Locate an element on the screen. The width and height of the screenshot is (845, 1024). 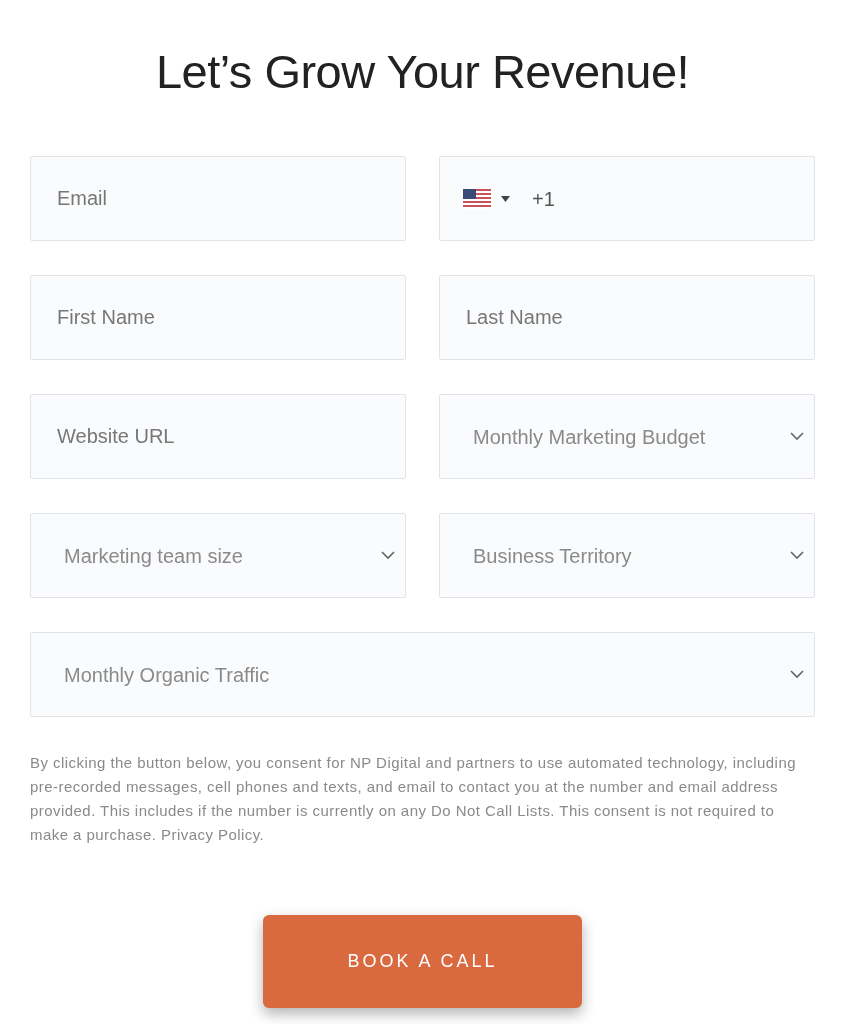
dropdown-field: Monthly Marketing Budget is located at coordinates (627, 436).